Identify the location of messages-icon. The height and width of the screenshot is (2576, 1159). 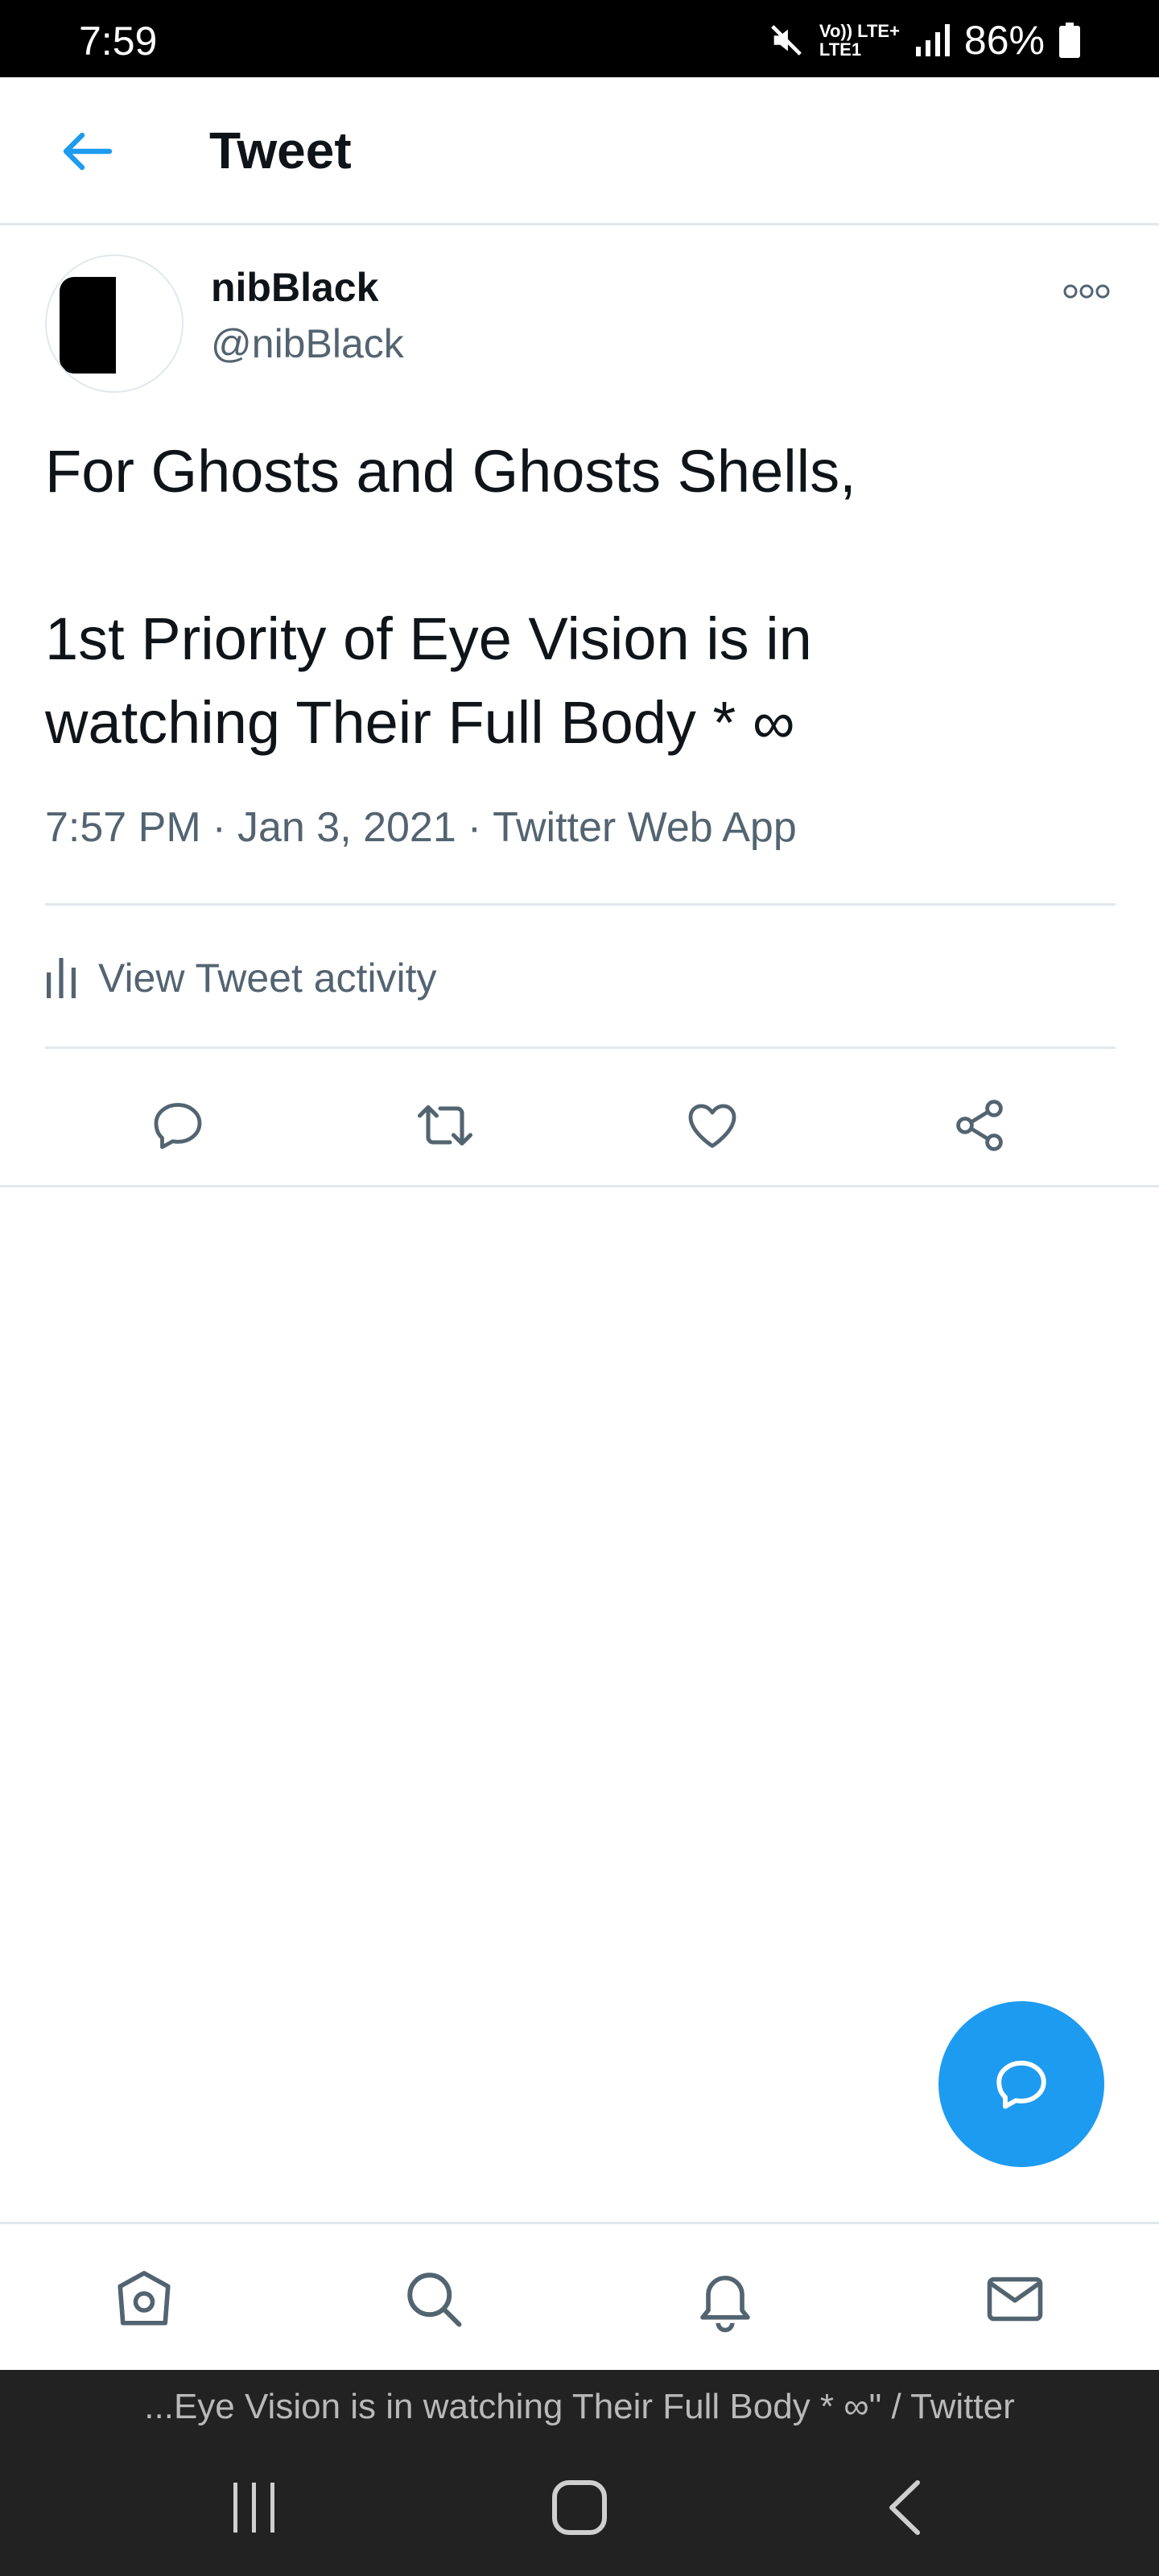
(1015, 2299).